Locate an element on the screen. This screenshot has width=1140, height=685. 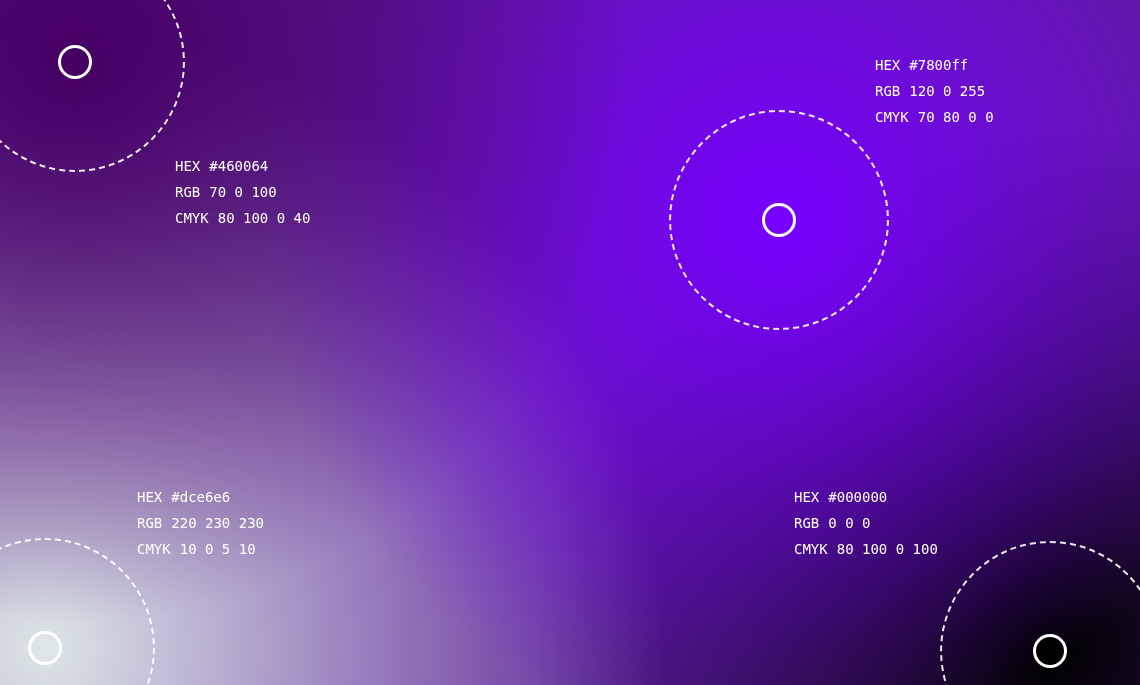
color-value: #dce6e6 is located at coordinates (201, 497).